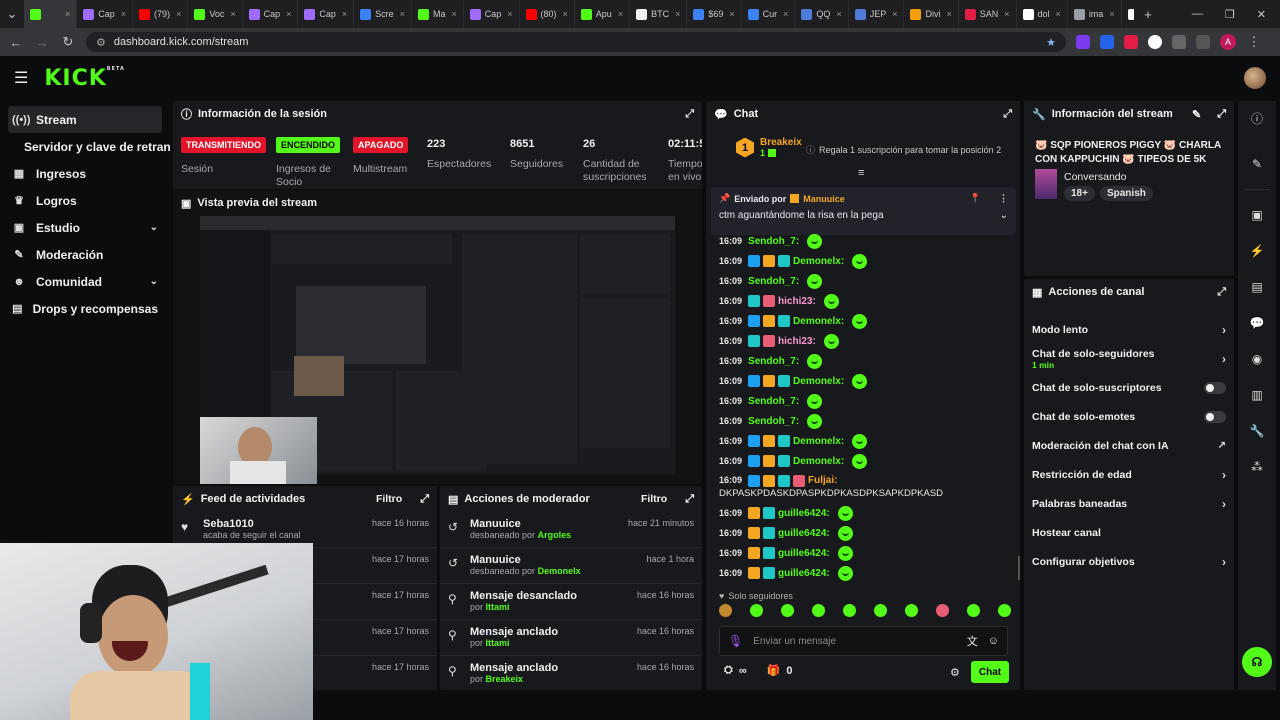  What do you see at coordinates (1042, 14) in the screenshot?
I see `browser-tab: dol ×` at bounding box center [1042, 14].